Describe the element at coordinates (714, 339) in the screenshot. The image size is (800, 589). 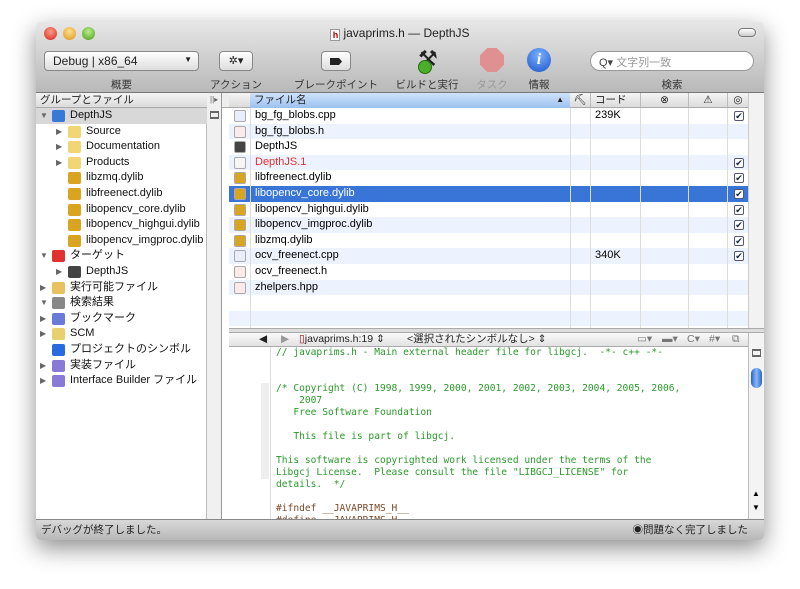
I see `include-popup-icon: #▾` at that location.